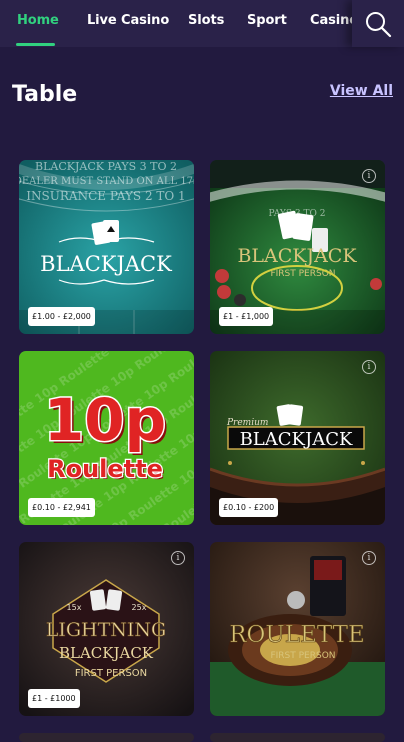 The height and width of the screenshot is (742, 404). What do you see at coordinates (61, 316) in the screenshot?
I see `price-badge: £1.00 - £2,000` at bounding box center [61, 316].